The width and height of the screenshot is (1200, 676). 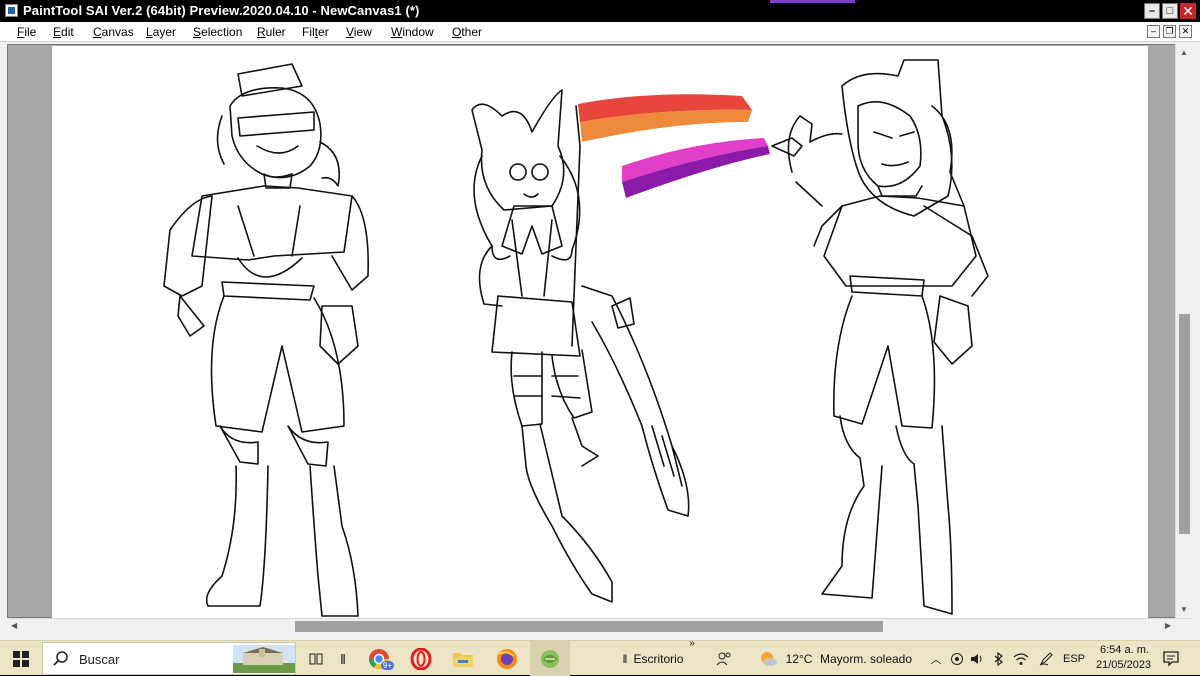 I want to click on horizontal-scroll-thumb, so click(x=589, y=626).